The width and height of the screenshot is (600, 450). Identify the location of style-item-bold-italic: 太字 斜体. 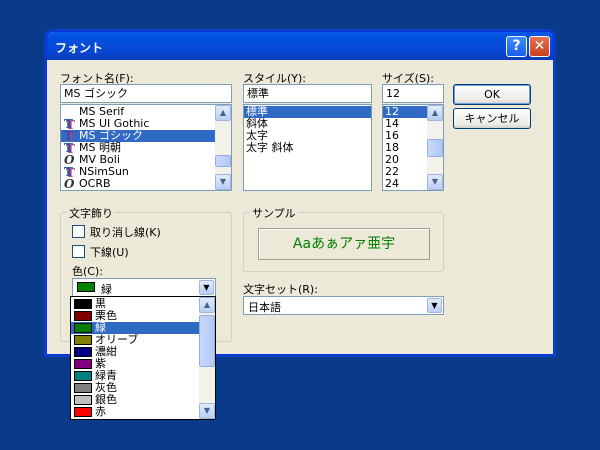
(307, 148).